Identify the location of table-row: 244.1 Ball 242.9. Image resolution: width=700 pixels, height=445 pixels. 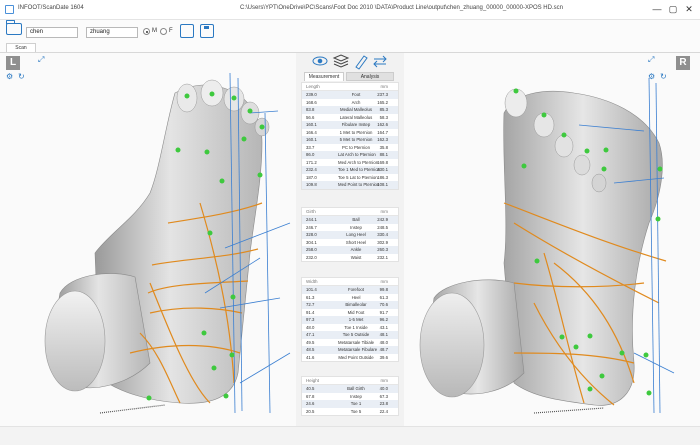
(350, 220).